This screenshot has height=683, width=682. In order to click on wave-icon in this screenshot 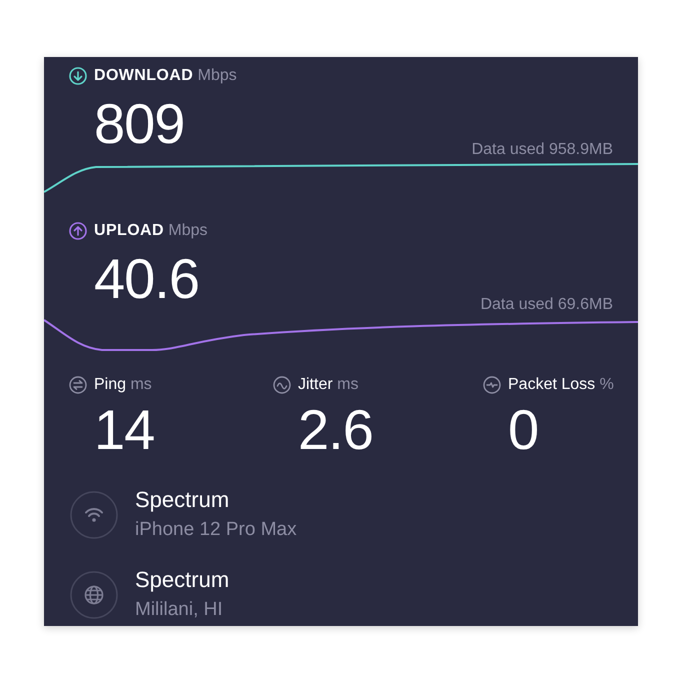, I will do `click(282, 385)`.